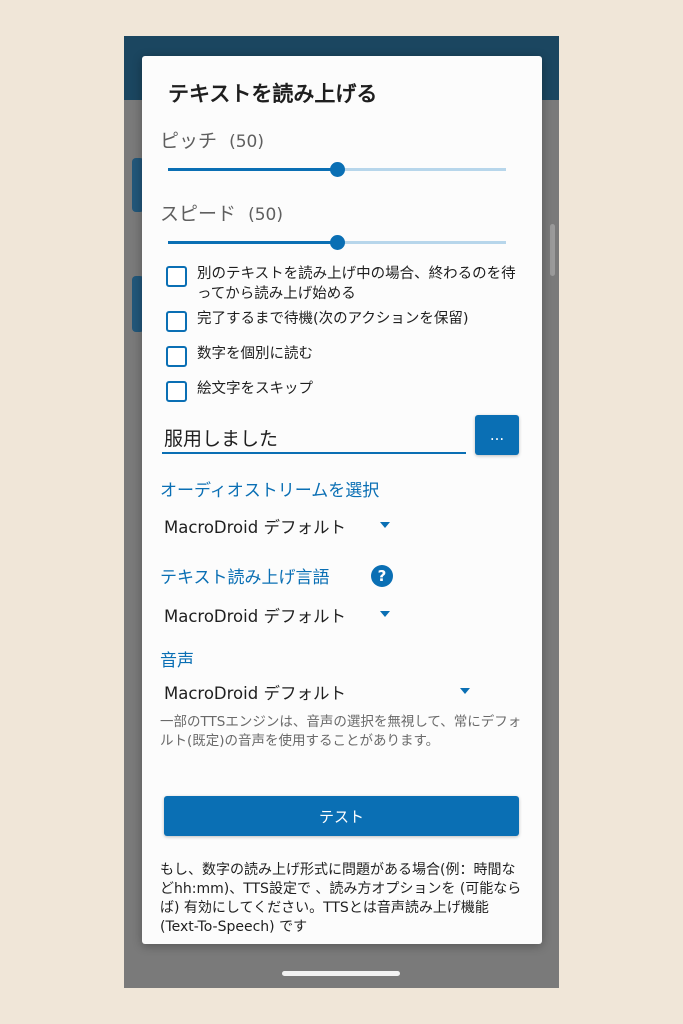  What do you see at coordinates (255, 354) in the screenshot?
I see `checkbox-label: 数字を個別に読む` at bounding box center [255, 354].